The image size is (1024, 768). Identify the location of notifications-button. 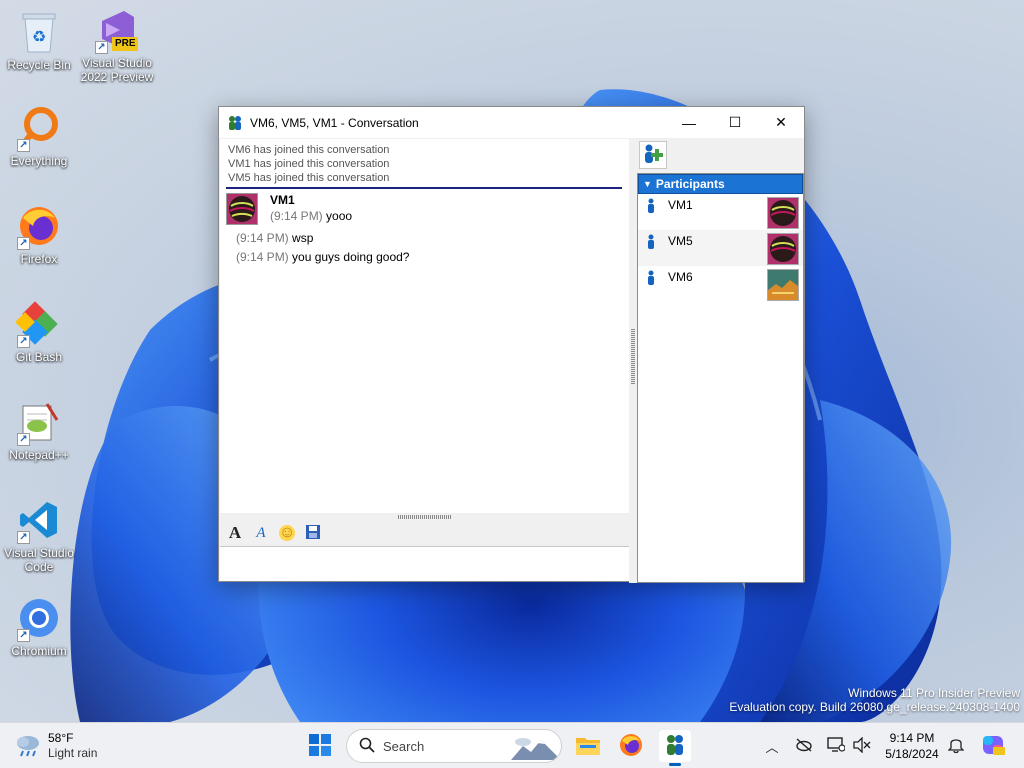
(956, 746).